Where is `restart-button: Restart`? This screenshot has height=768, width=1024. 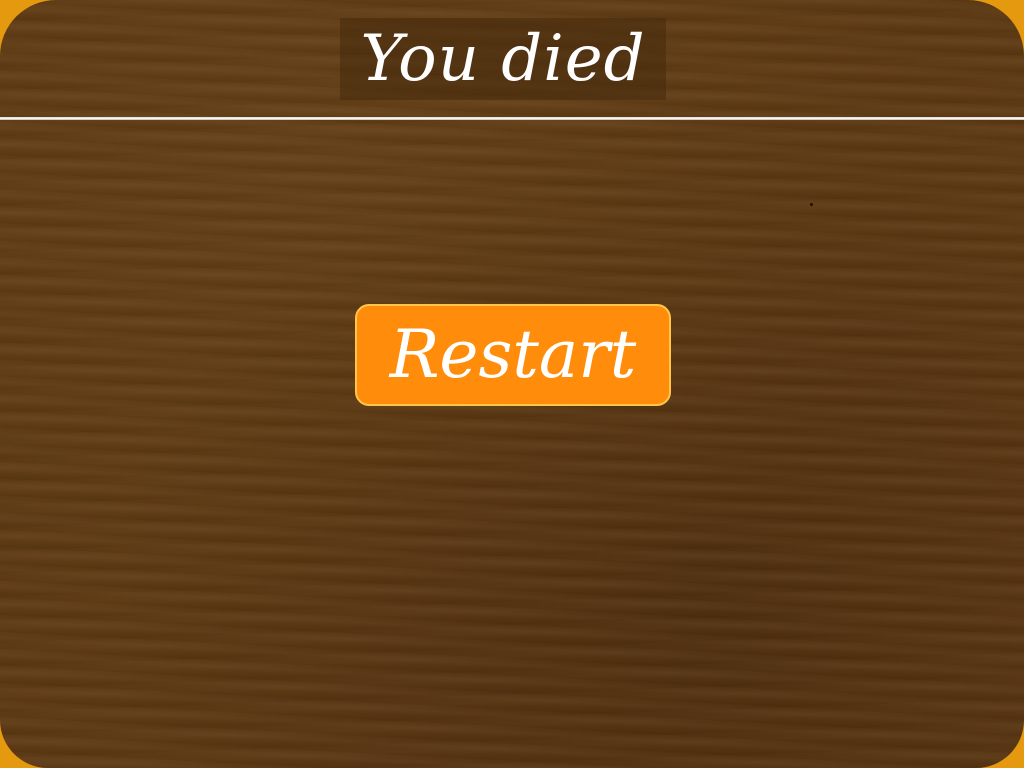 restart-button: Restart is located at coordinates (513, 355).